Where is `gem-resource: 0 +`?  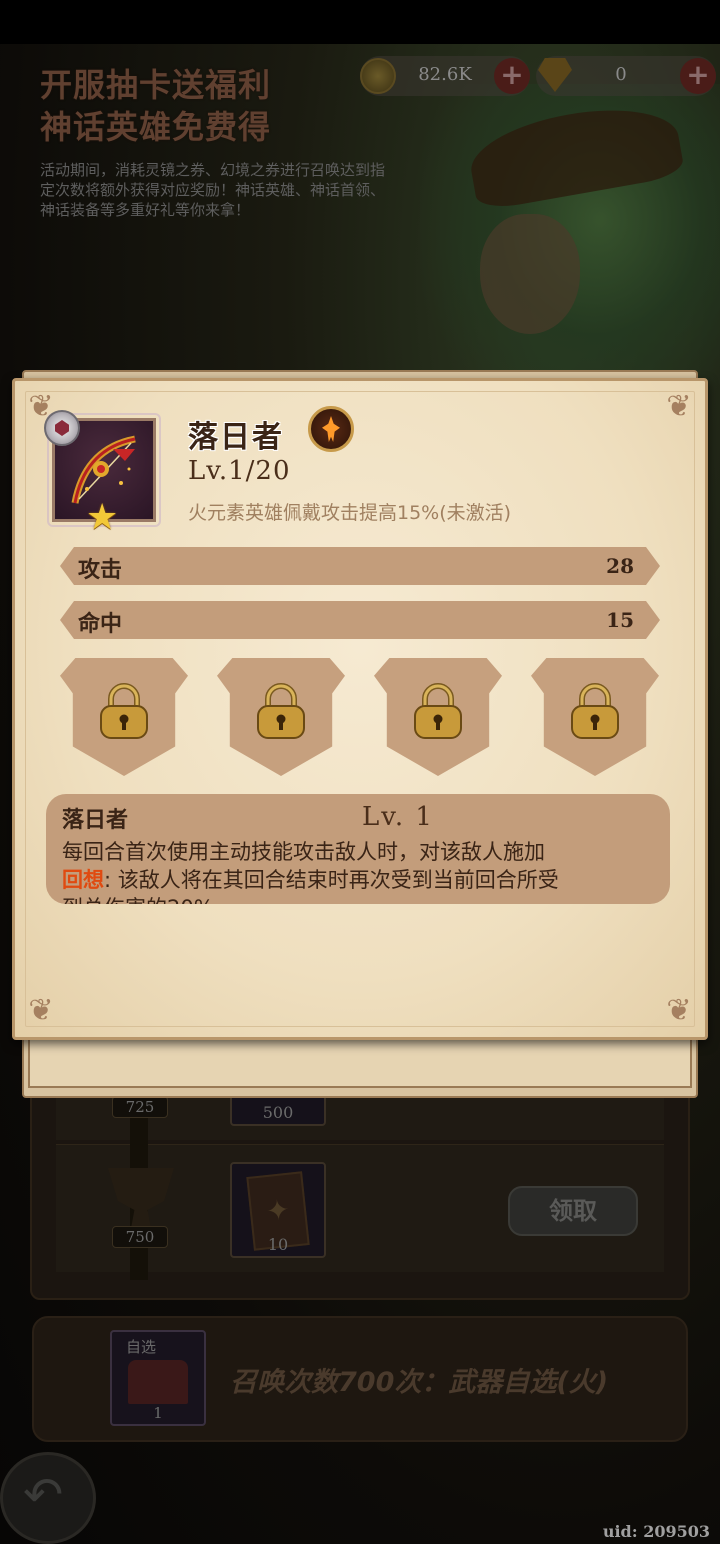
gem-resource: 0 + is located at coordinates (626, 76).